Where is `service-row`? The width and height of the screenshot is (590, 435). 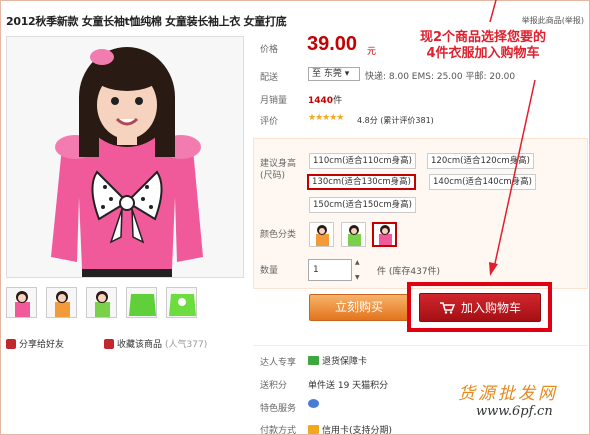
service-row is located at coordinates (313, 403).